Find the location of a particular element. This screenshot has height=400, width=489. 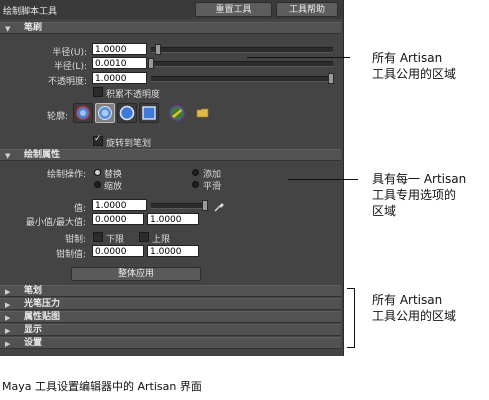

min-max-label: 最小值/最大值: is located at coordinates (55, 223).